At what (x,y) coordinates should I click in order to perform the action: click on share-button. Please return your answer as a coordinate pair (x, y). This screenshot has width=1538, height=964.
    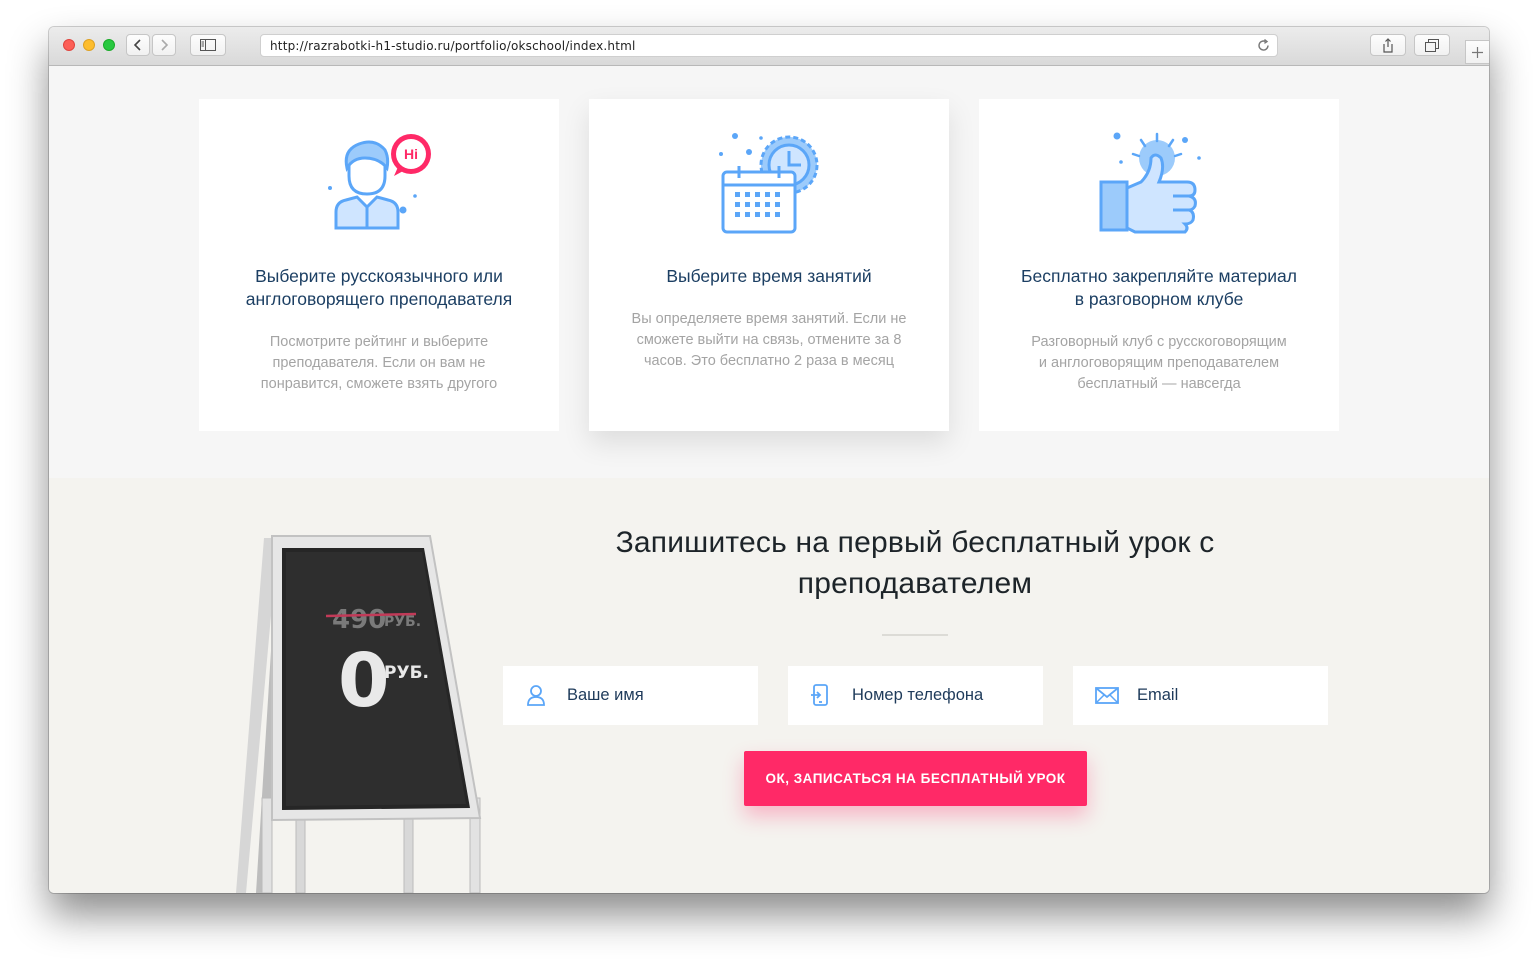
    Looking at the image, I should click on (1388, 45).